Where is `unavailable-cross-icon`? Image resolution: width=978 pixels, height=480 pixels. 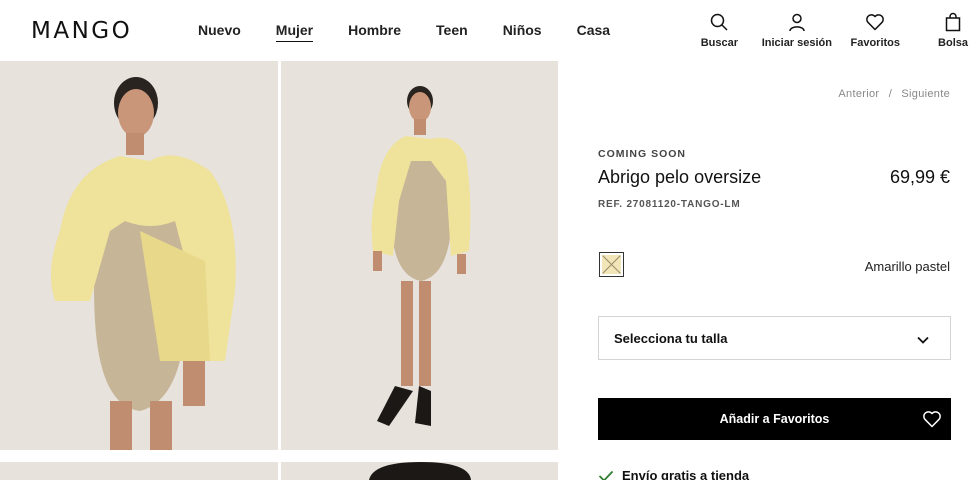
unavailable-cross-icon is located at coordinates (611, 264).